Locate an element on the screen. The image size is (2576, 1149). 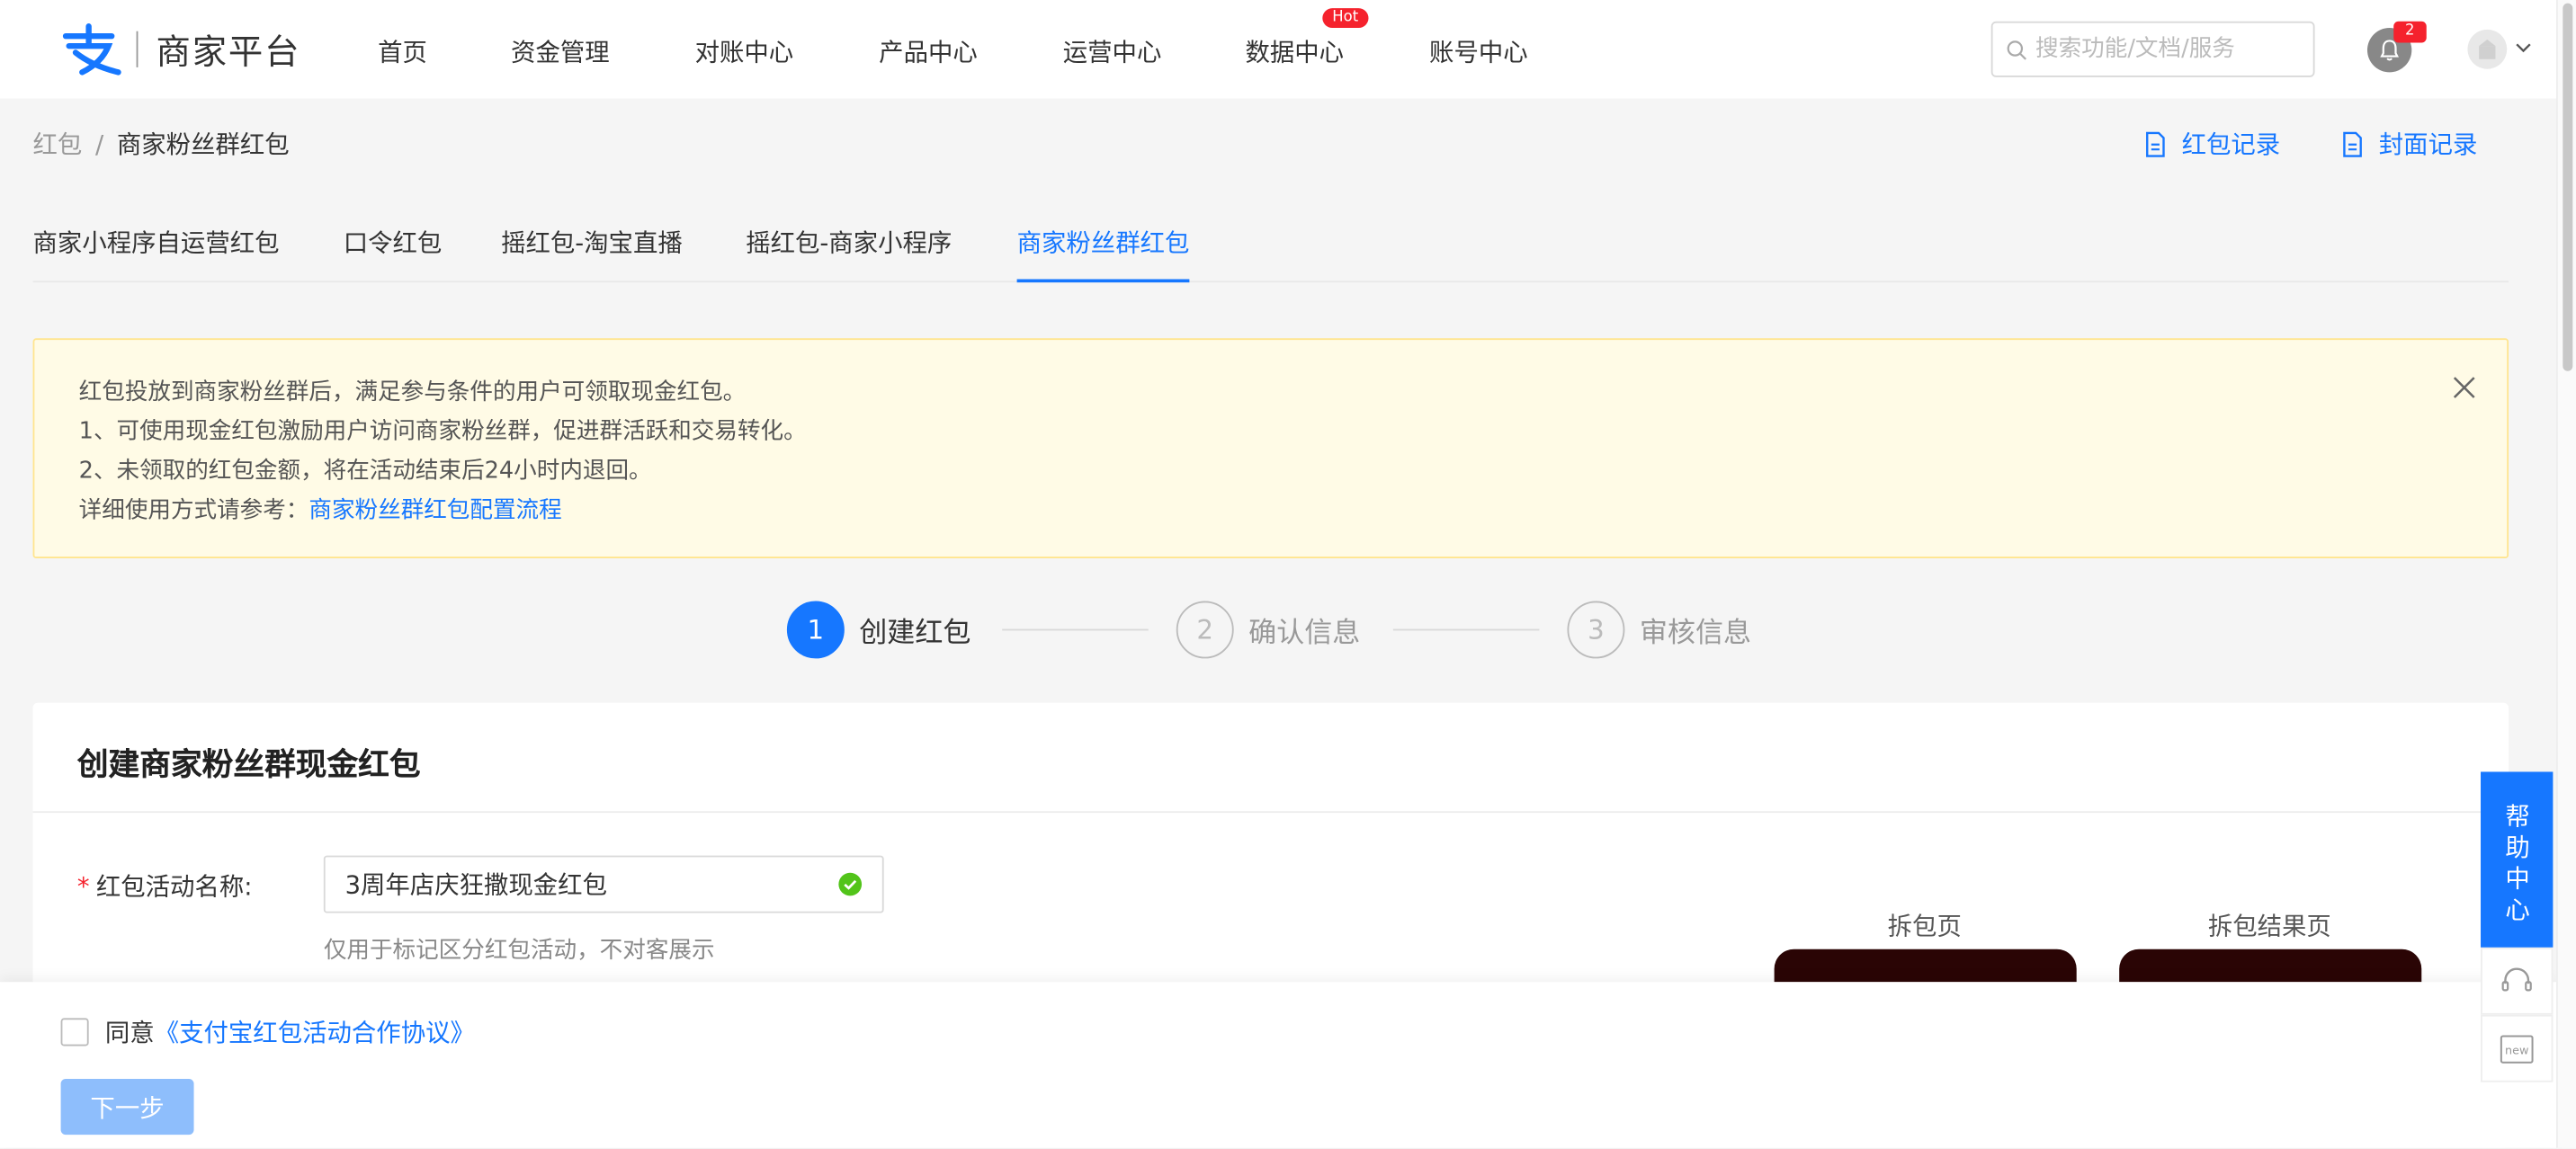
whats-new-button: new is located at coordinates (2517, 1048).